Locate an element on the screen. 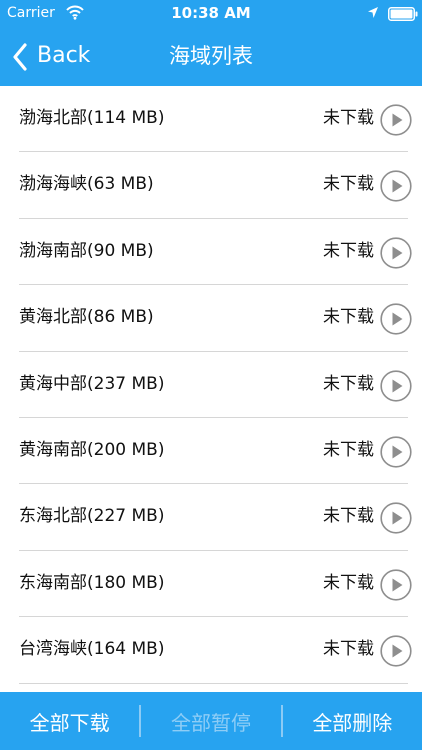  delete-all-button: 全部删除 is located at coordinates (352, 721).